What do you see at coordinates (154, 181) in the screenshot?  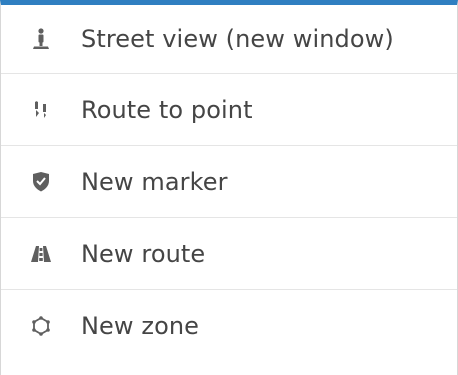 I see `menu-item-label: New marker` at bounding box center [154, 181].